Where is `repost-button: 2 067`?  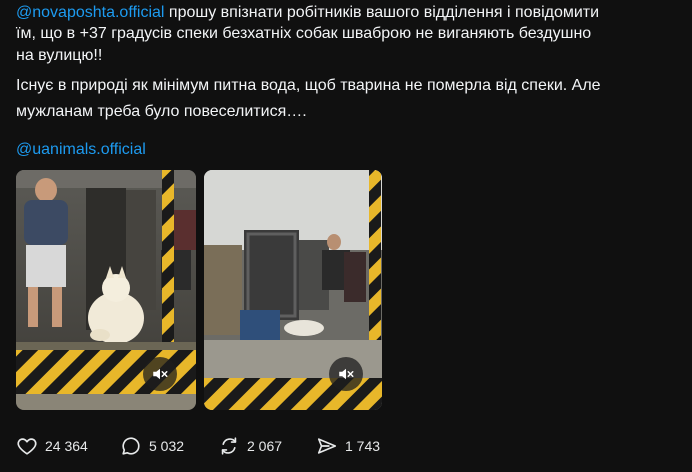 repost-button: 2 067 is located at coordinates (250, 446).